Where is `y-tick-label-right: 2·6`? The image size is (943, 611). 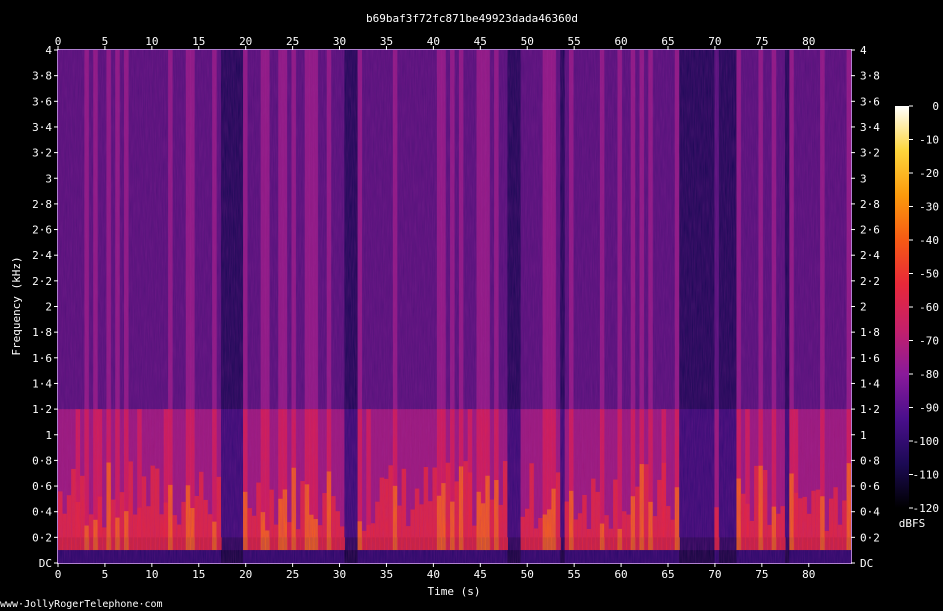 y-tick-label-right: 2·6 is located at coordinates (870, 230).